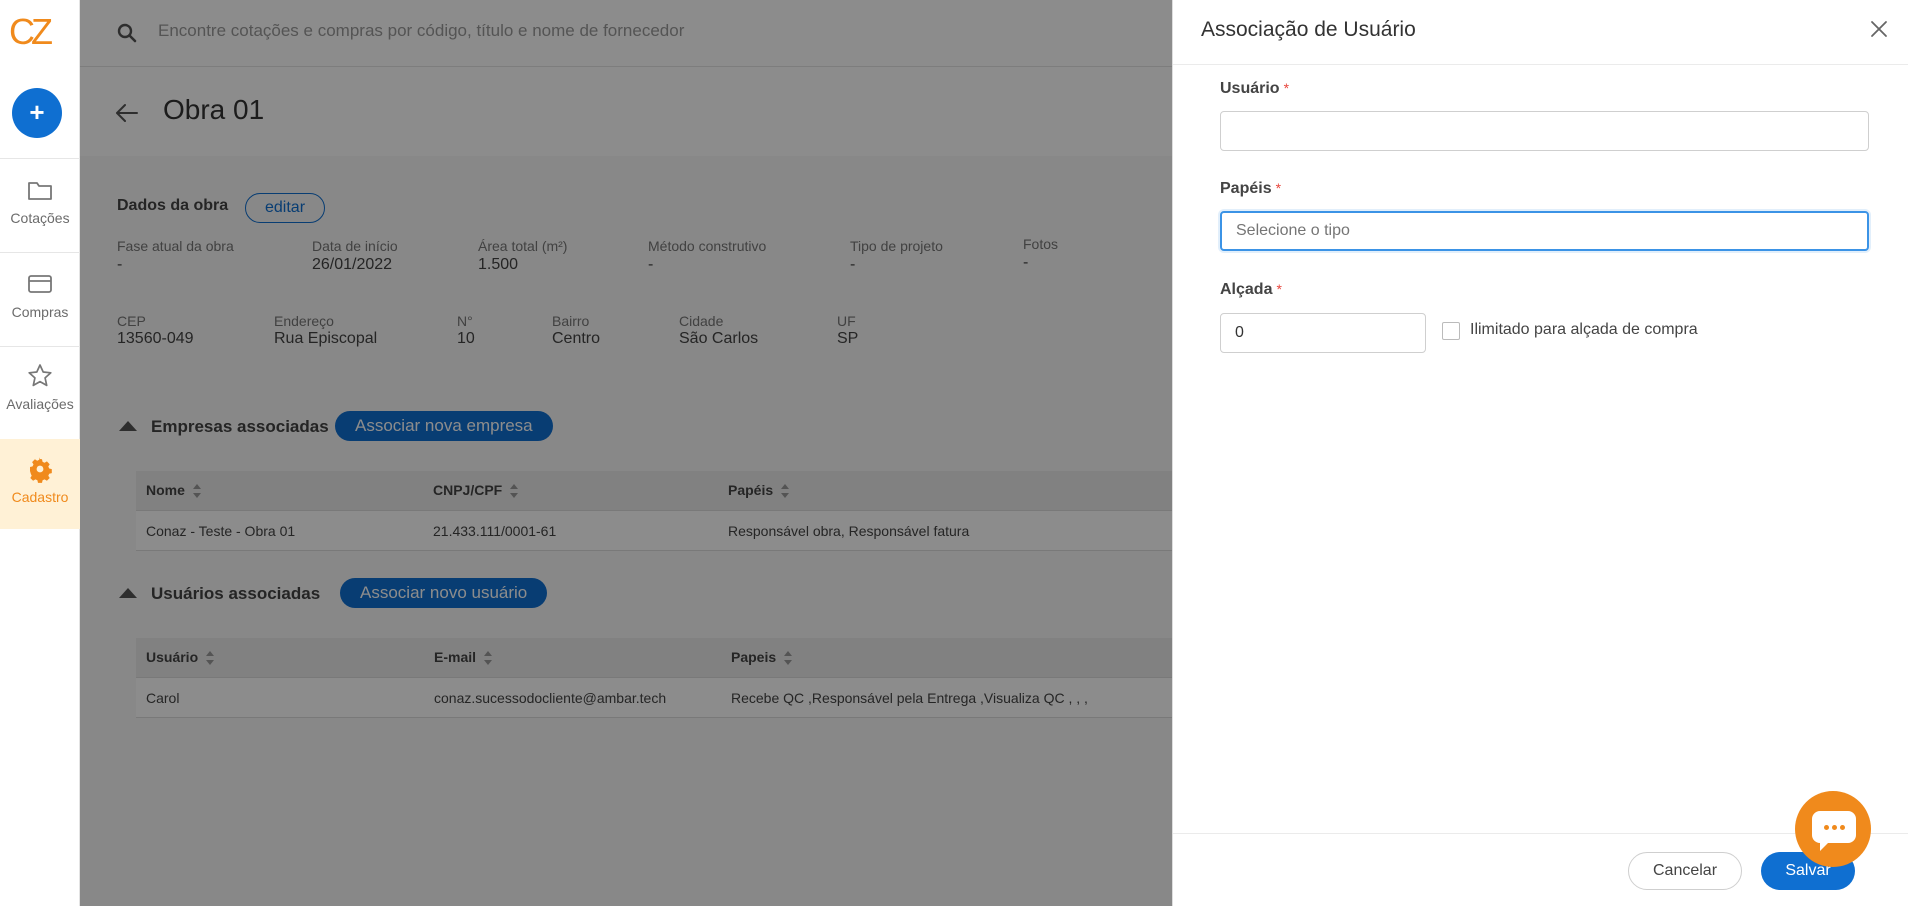 This screenshot has width=1908, height=906. I want to click on app-logo: CZ, so click(39, 32).